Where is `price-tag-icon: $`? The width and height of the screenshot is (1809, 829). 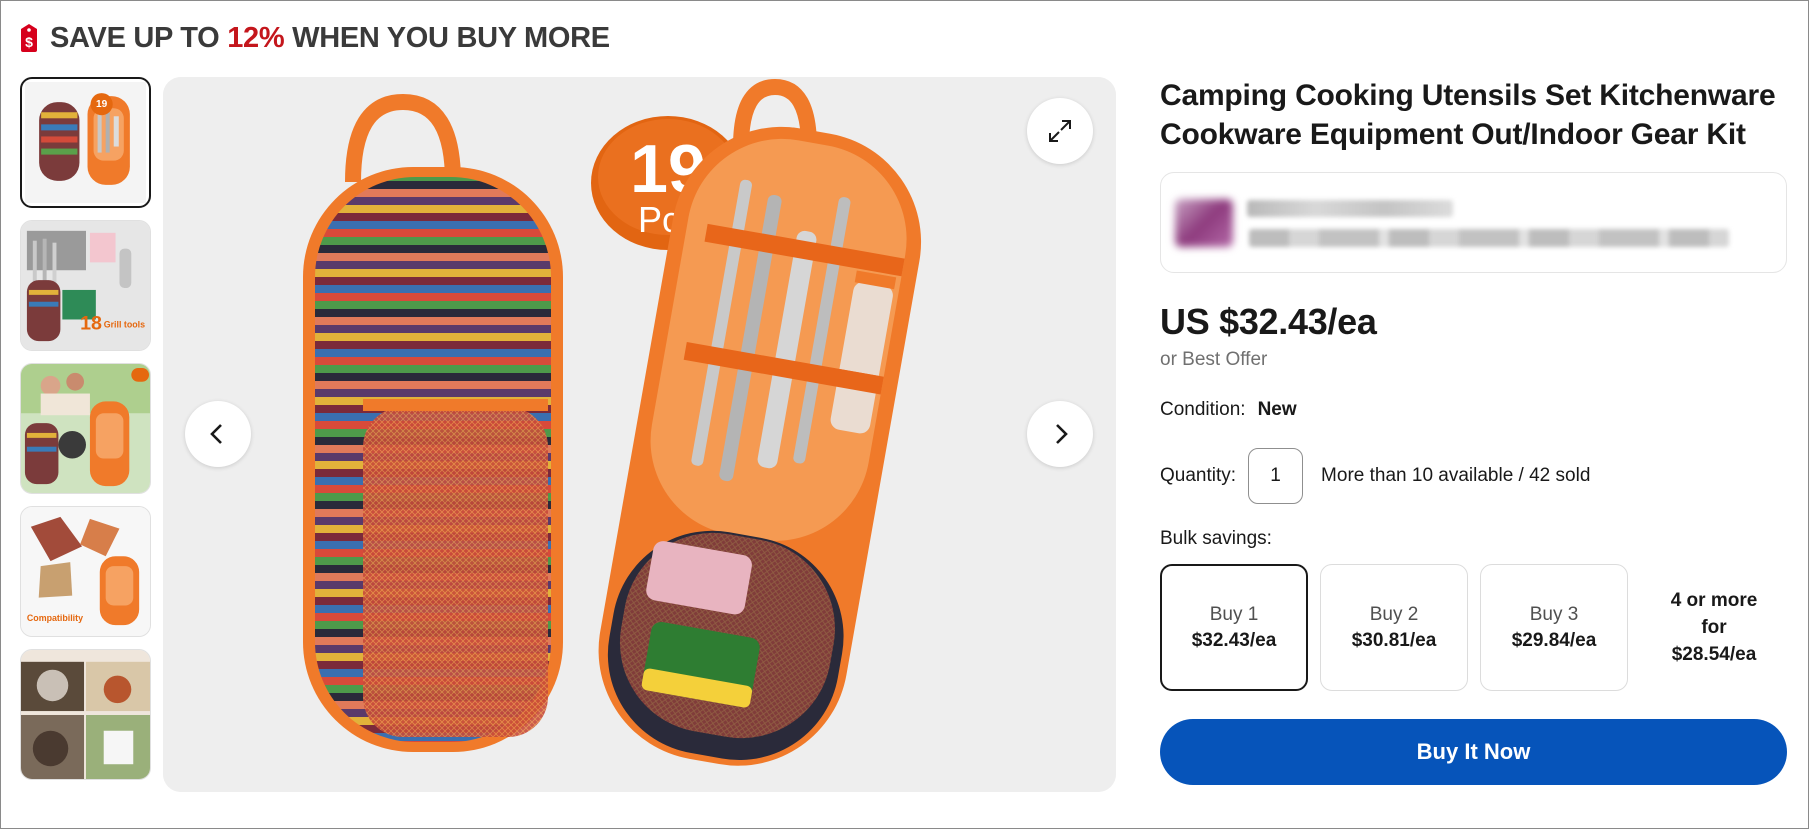
price-tag-icon: $ is located at coordinates (29, 38).